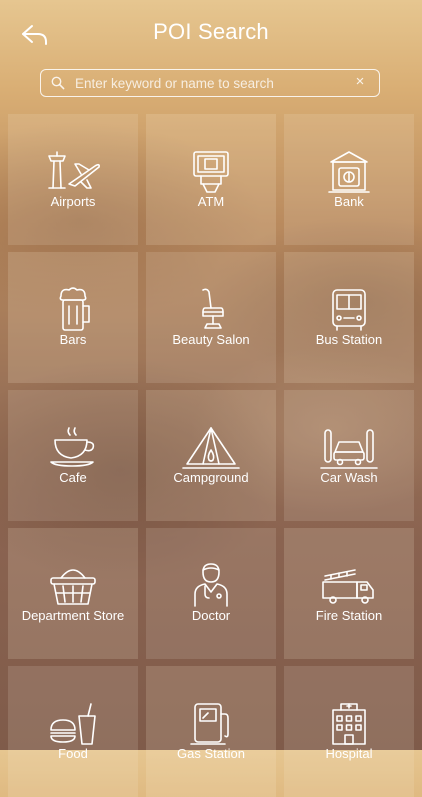  I want to click on hospital-building-icon, so click(349, 724).